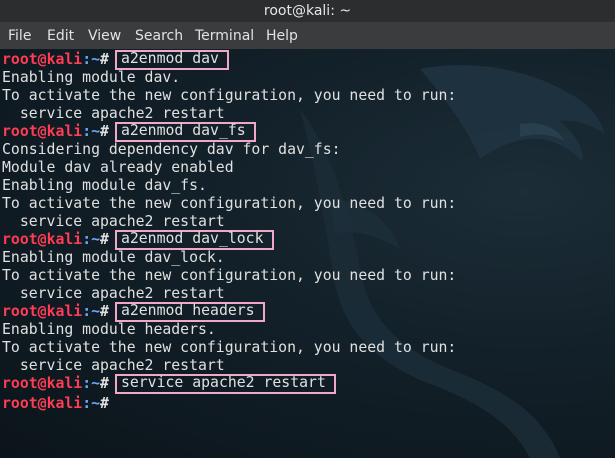 This screenshot has width=615, height=458. I want to click on prompt-line: root@kali:~# a2enmod headers, so click(229, 312).